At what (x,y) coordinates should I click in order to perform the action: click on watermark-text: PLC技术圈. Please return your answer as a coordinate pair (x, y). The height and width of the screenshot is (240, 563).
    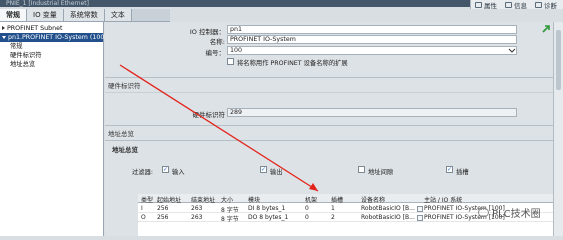
    Looking at the image, I should click on (516, 214).